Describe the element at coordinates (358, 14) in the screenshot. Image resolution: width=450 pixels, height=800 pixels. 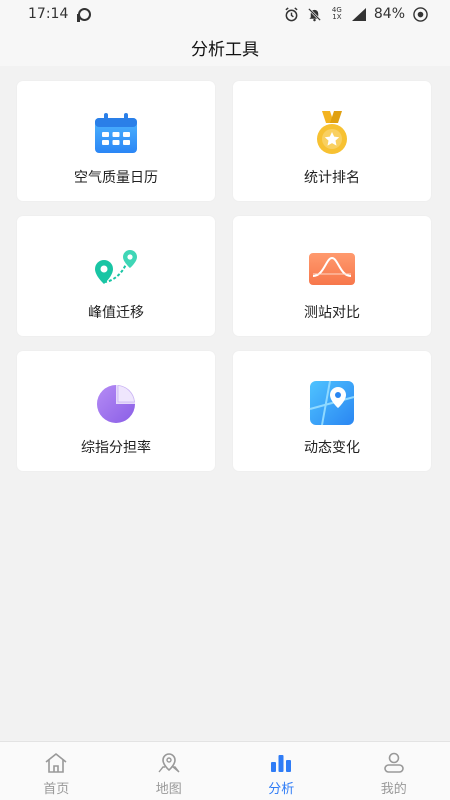
I see `signal-icon` at that location.